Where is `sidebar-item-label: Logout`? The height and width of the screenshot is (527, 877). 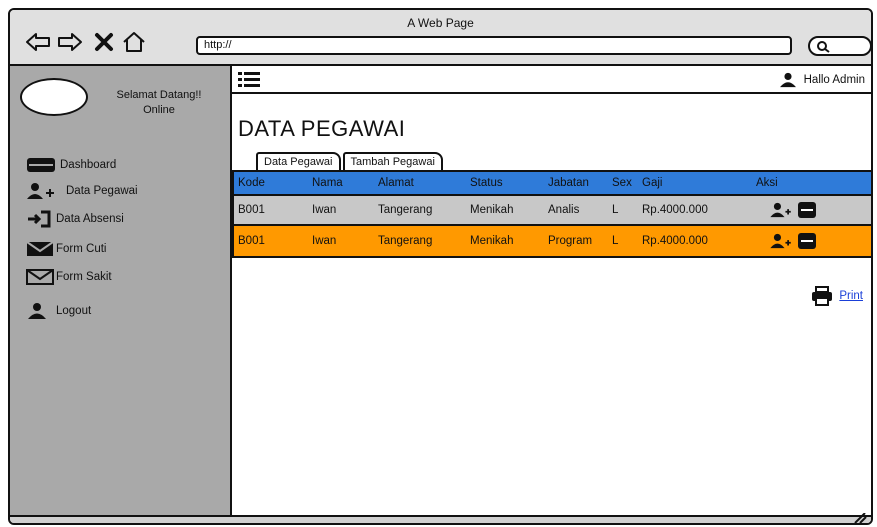
sidebar-item-label: Logout is located at coordinates (74, 311).